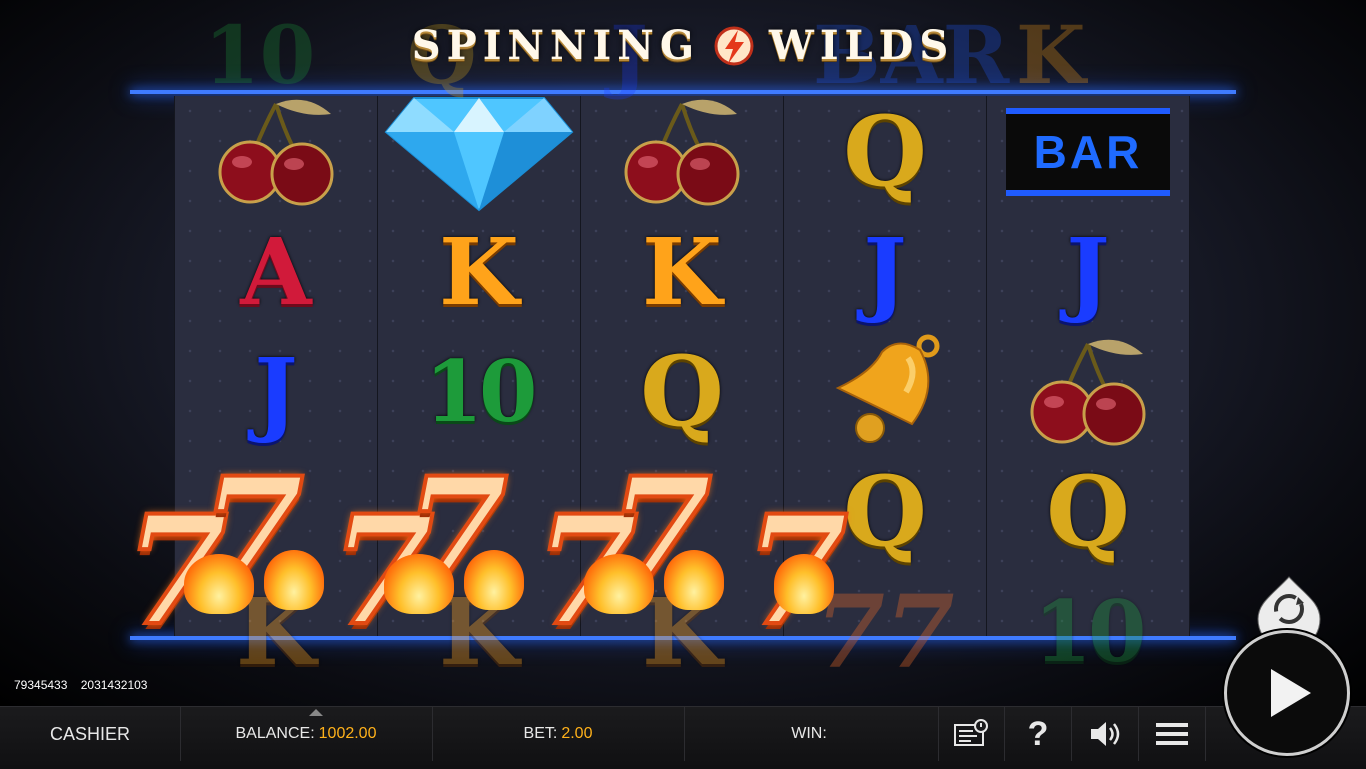  I want to click on bar-symbol: BAR, so click(1088, 152).